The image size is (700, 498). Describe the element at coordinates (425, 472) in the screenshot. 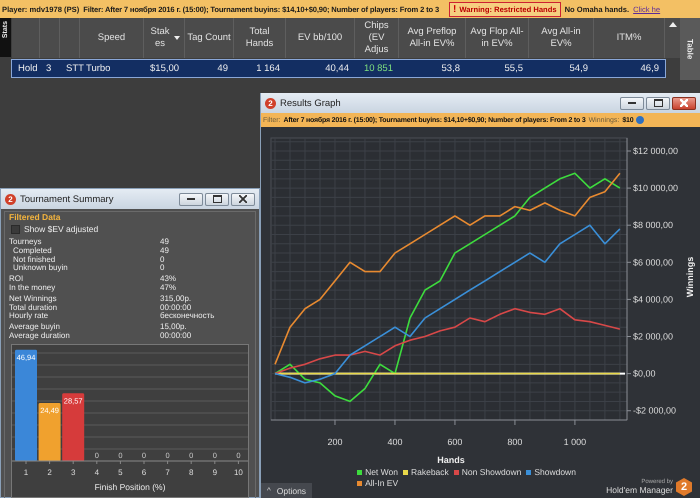

I see `legend-item: Rakeback` at that location.